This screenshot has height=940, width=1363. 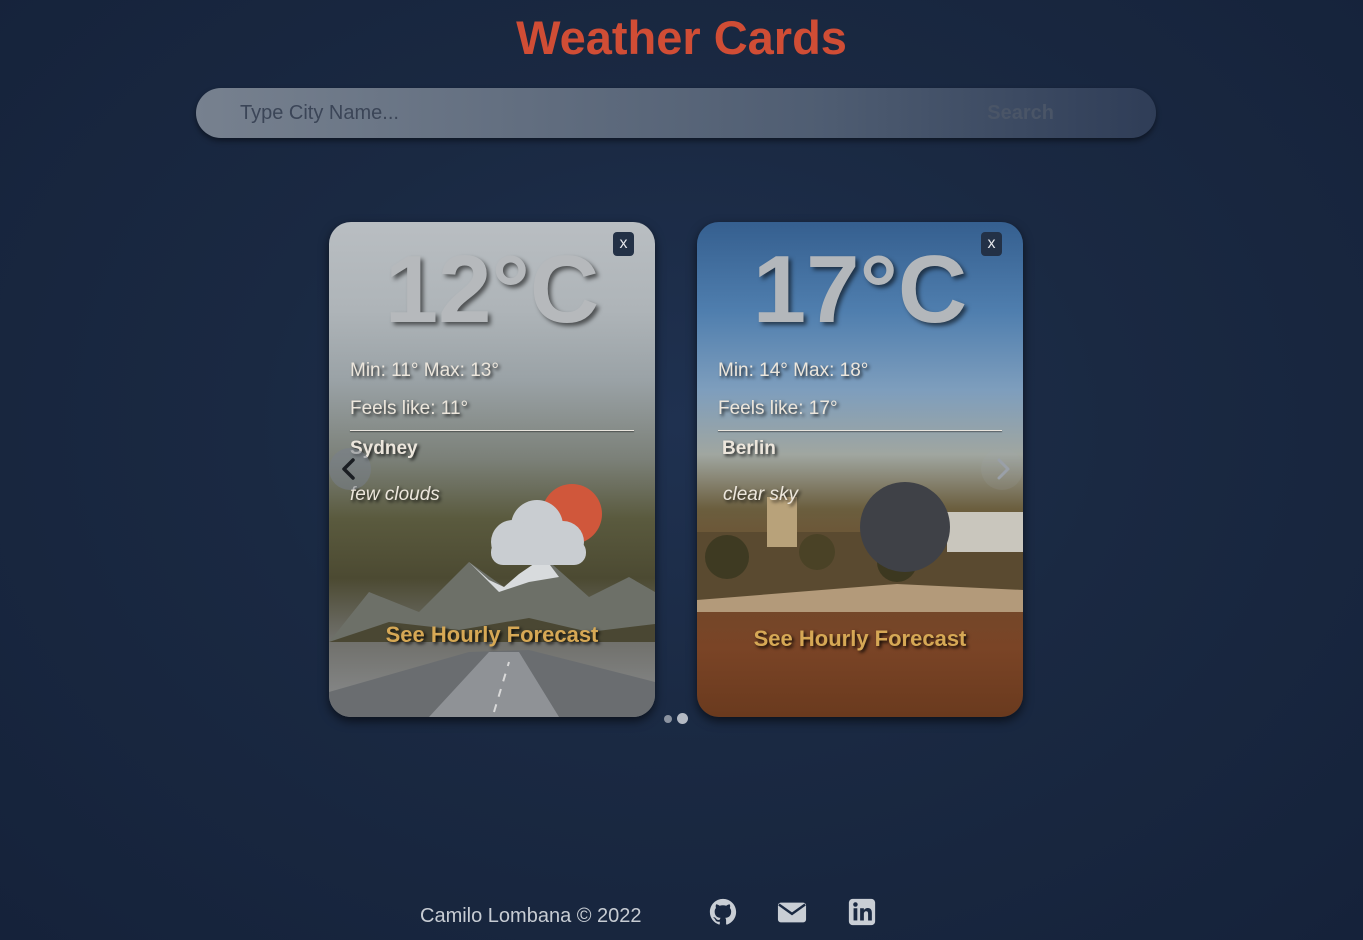 What do you see at coordinates (492, 289) in the screenshot?
I see `temperature: 12°C` at bounding box center [492, 289].